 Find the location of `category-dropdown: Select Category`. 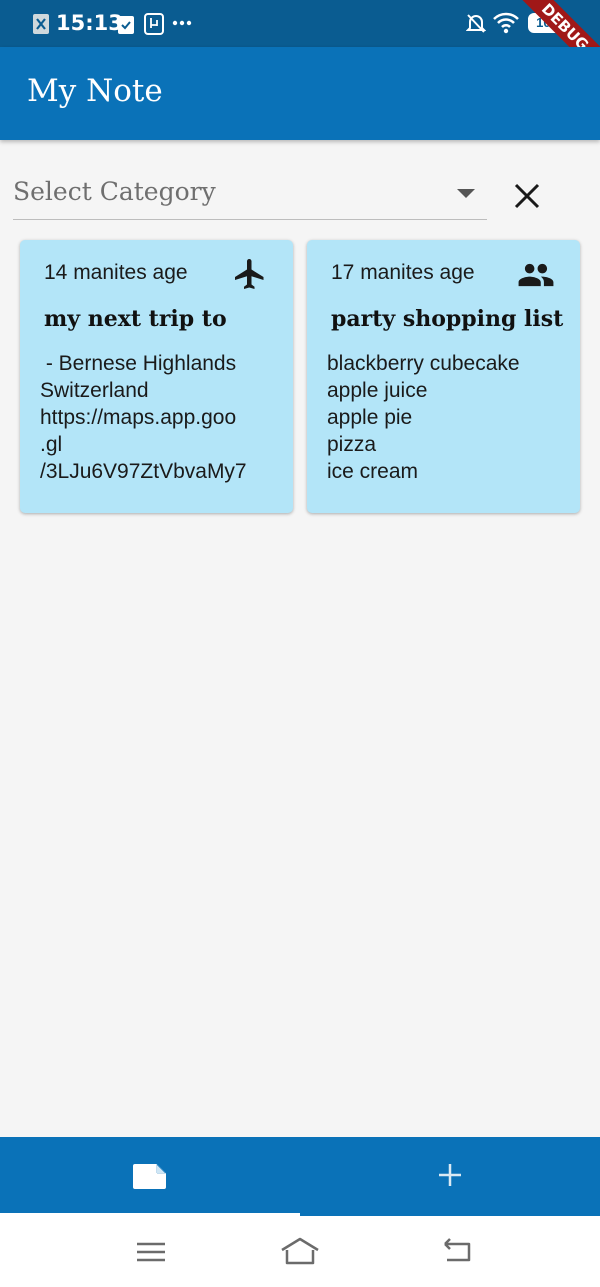

category-dropdown: Select Category is located at coordinates (250, 192).